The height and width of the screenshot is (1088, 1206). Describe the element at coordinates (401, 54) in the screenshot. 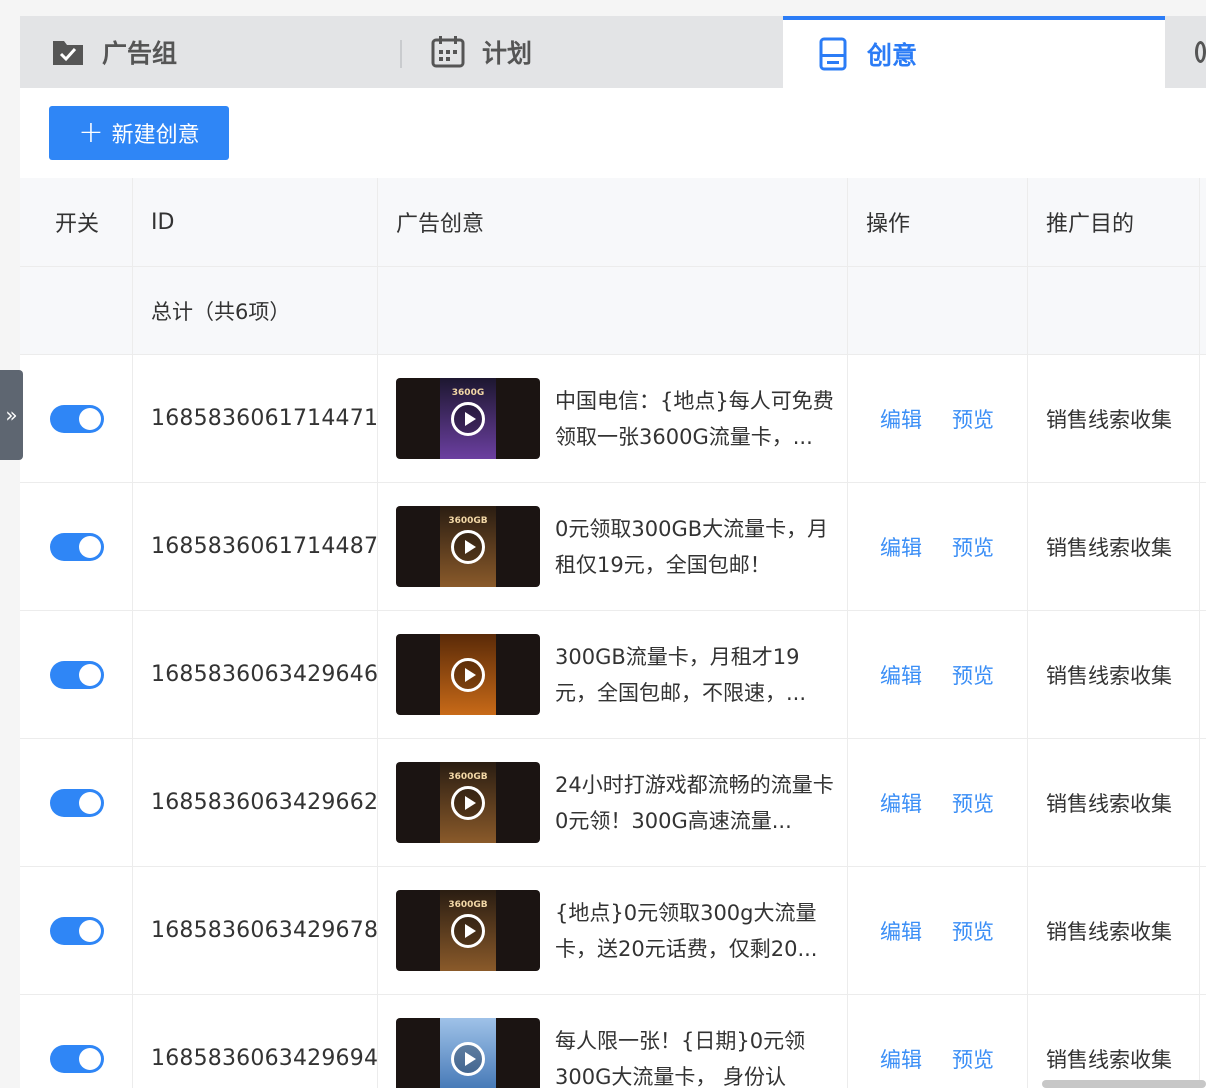

I see `tab-divider` at that location.